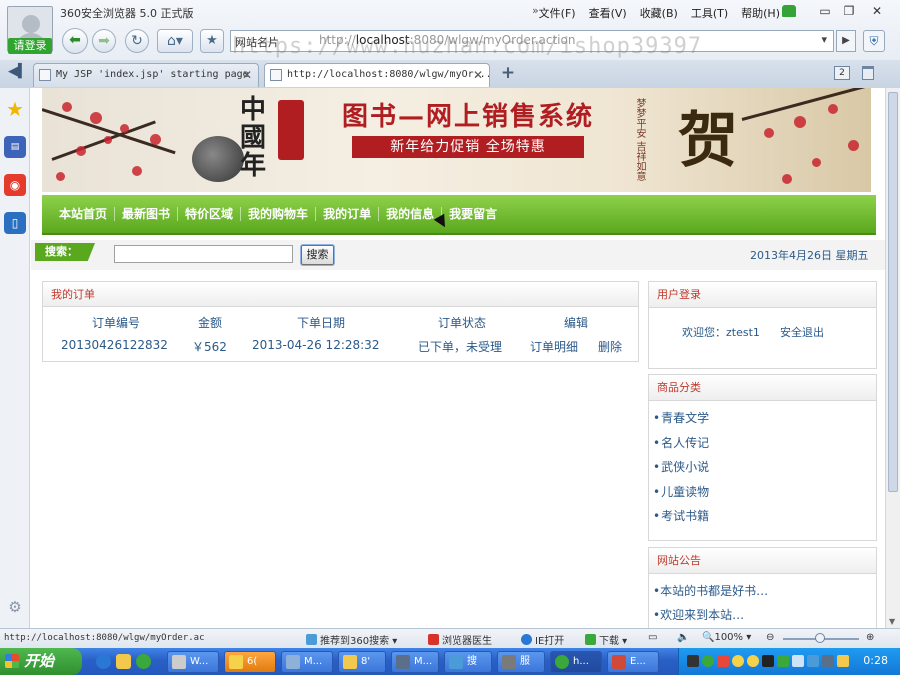 The height and width of the screenshot is (675, 900). What do you see at coordinates (250, 662) in the screenshot?
I see `taskbar-item: 6(` at bounding box center [250, 662].